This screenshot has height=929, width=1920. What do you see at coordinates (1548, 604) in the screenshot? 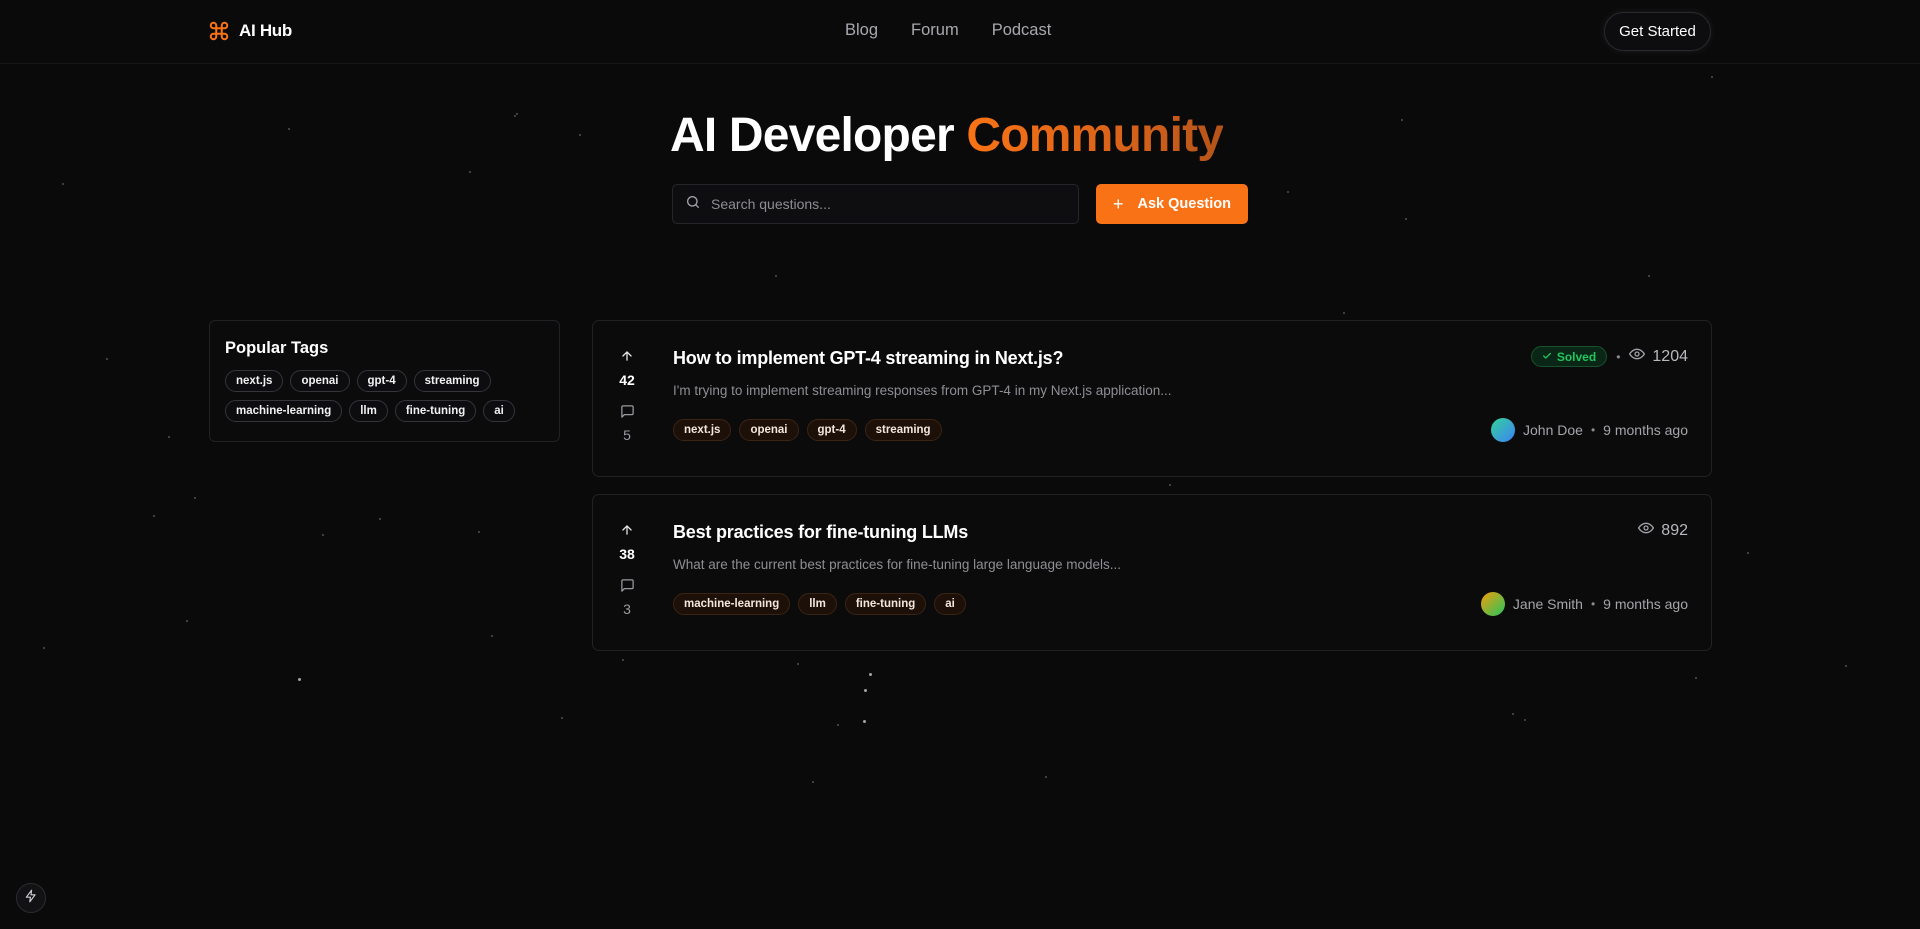
I see `author-name: Jane Smith` at bounding box center [1548, 604].